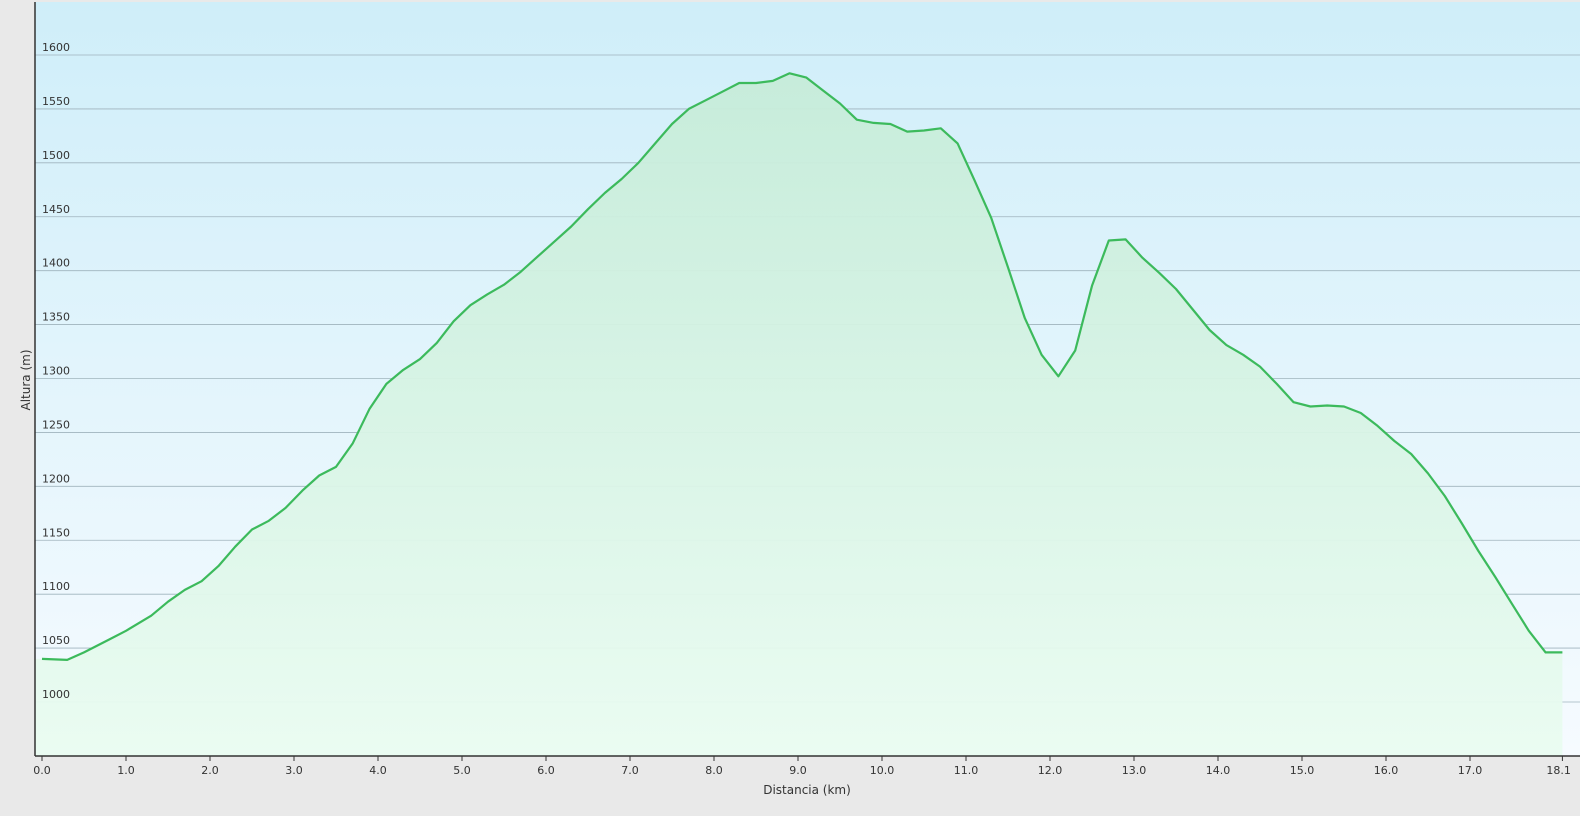  I want to click on y-tick-label: 1500, so click(56, 155).